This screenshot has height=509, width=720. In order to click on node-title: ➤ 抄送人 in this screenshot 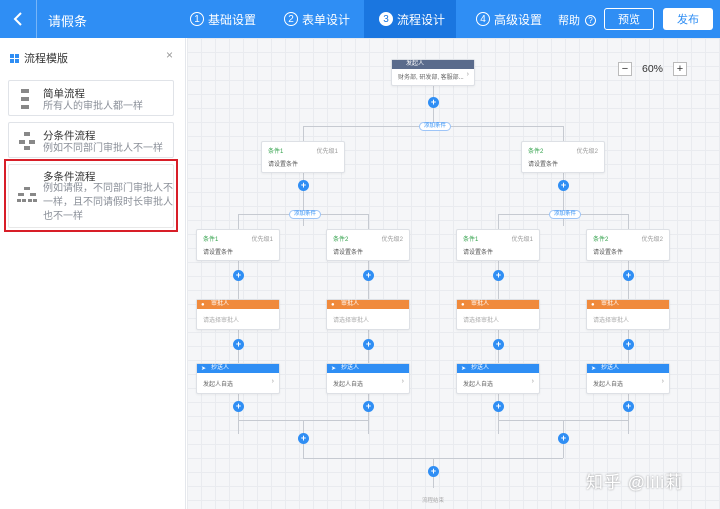, I will do `click(368, 368)`.